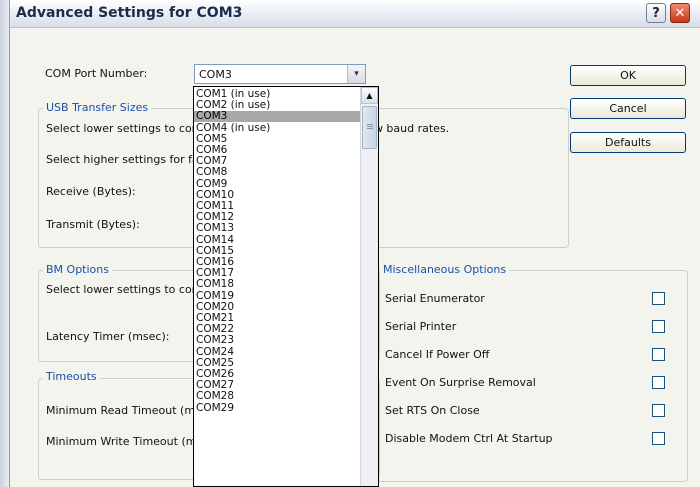  What do you see at coordinates (277, 340) in the screenshot?
I see `dropdown-option: COM23` at bounding box center [277, 340].